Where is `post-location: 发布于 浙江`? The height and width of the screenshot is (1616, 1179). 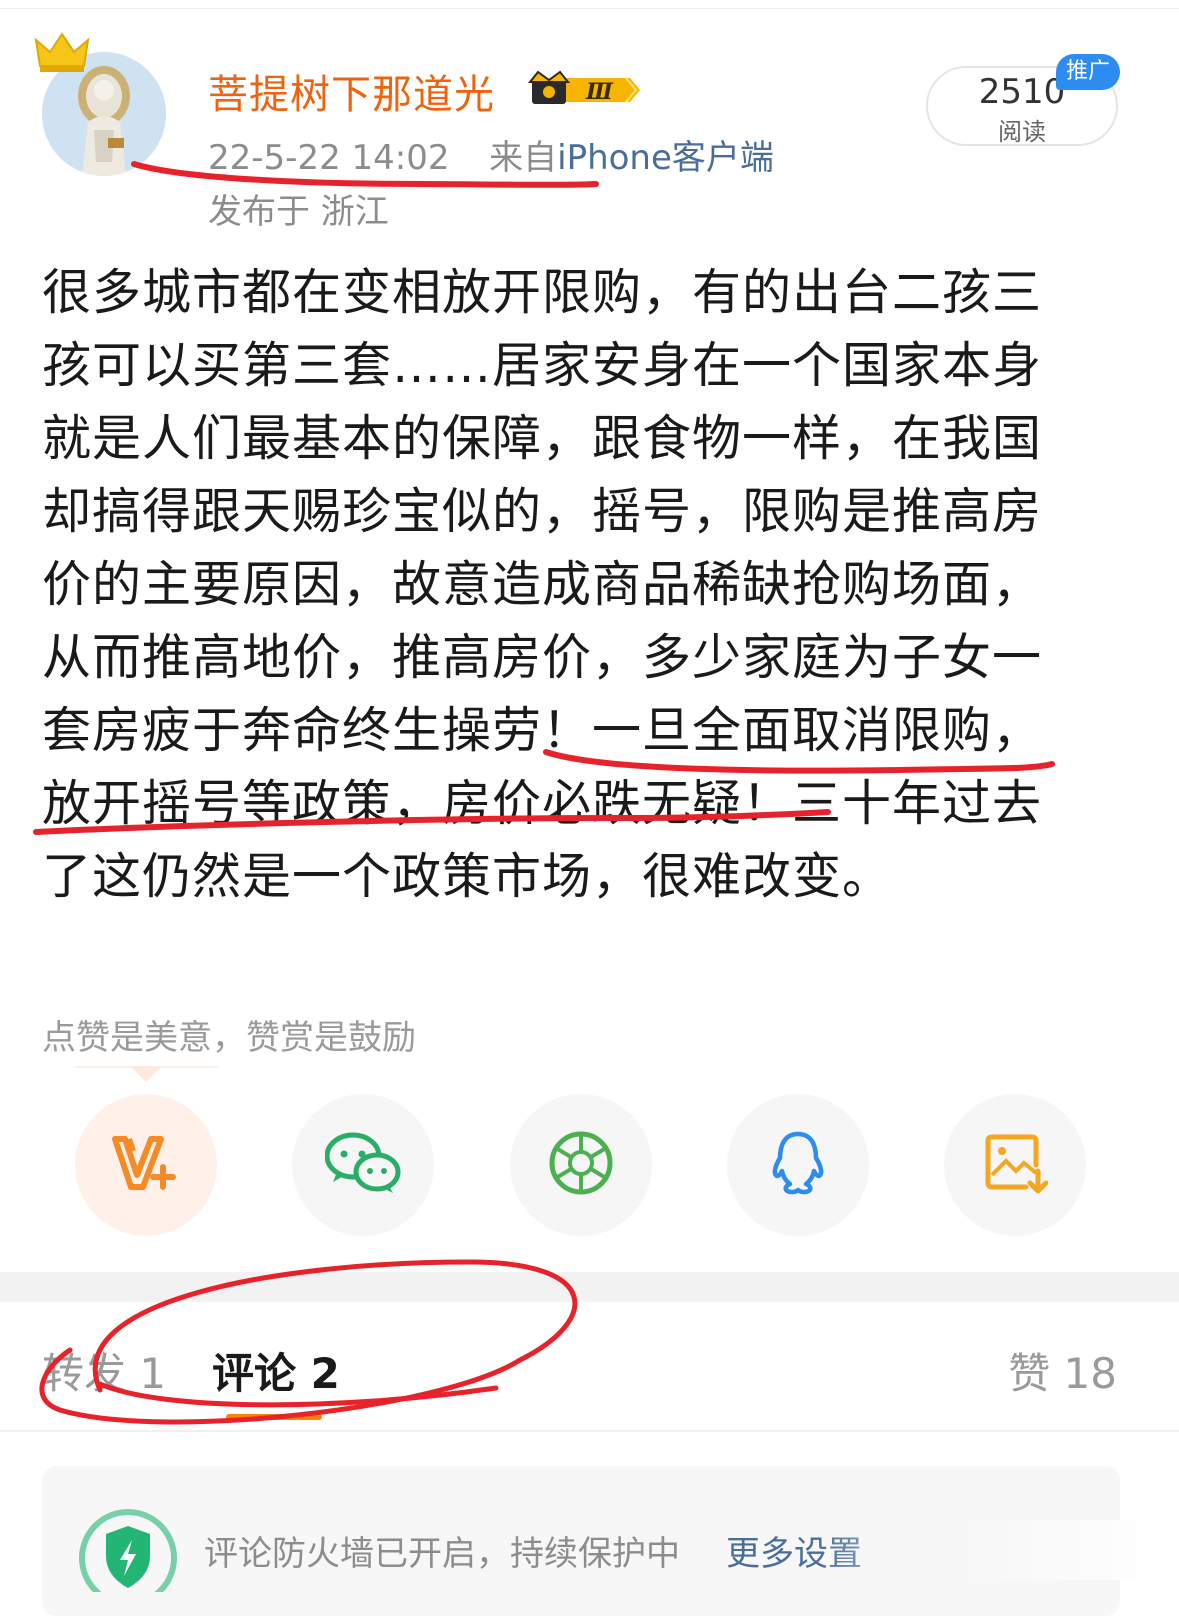
post-location: 发布于 浙江 is located at coordinates (298, 212).